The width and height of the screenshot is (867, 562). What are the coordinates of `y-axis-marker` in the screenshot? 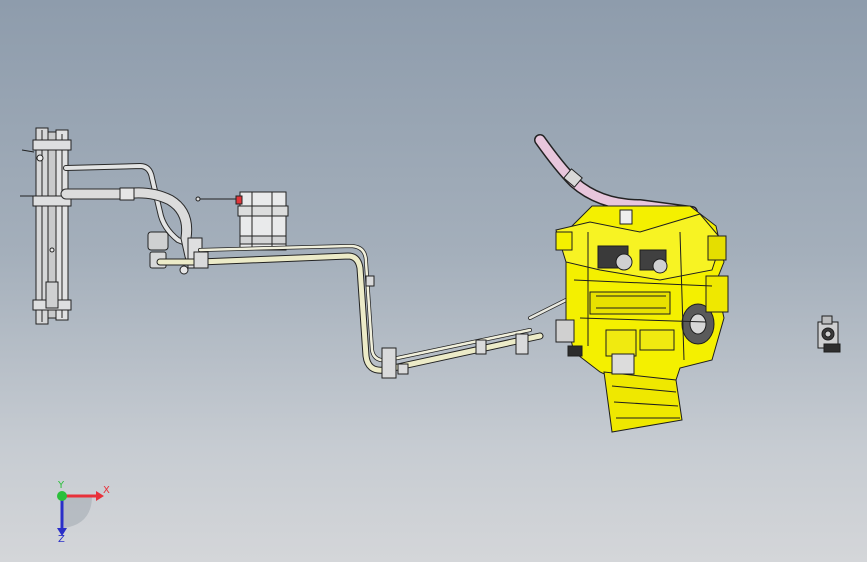 It's located at (62, 496).